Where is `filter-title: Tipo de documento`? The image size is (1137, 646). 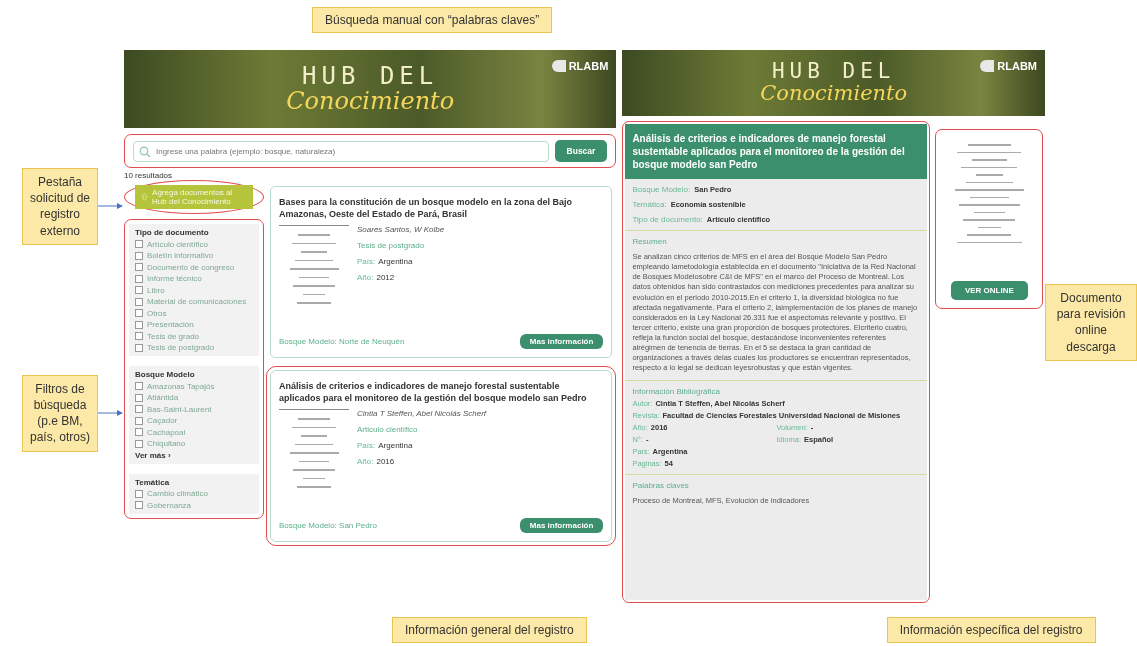 filter-title: Tipo de documento is located at coordinates (172, 232).